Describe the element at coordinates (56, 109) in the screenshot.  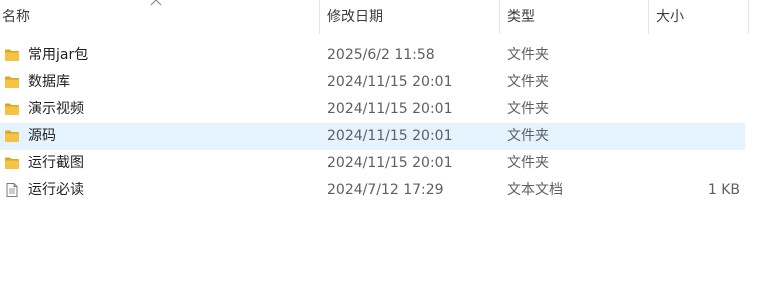
I see `file-name: 演示视频` at that location.